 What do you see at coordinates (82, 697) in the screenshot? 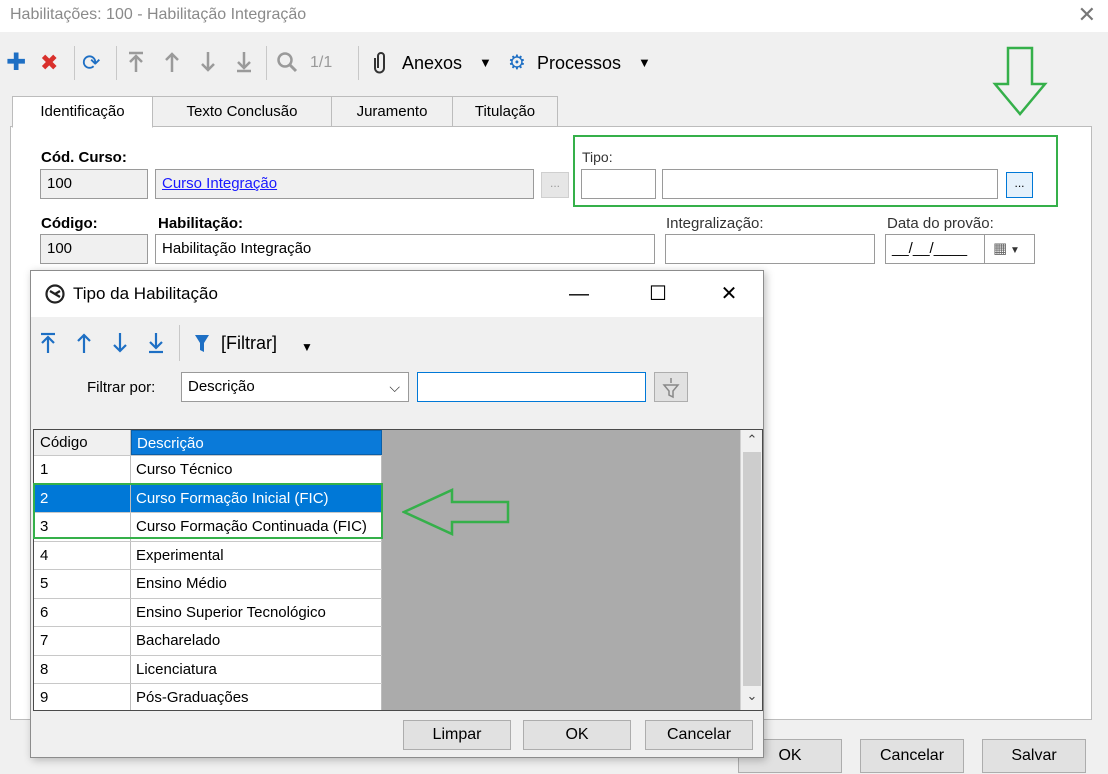
I see `cell-codigo: 9` at bounding box center [82, 697].